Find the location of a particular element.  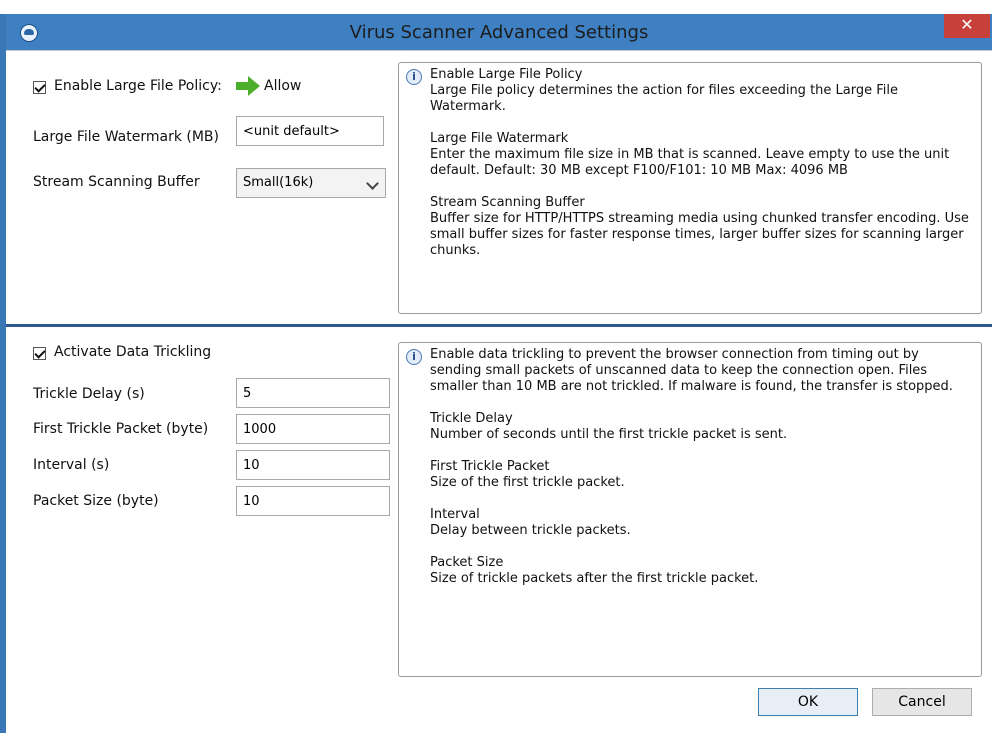

enable-large-file-checkbox is located at coordinates (39, 87).